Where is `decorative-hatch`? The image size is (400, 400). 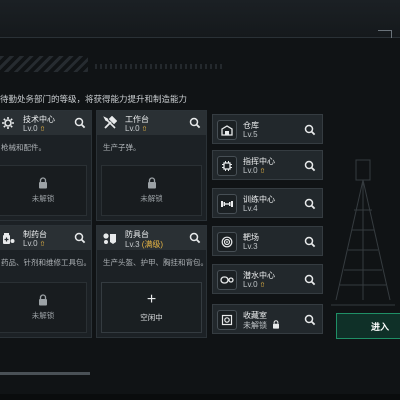 decorative-hatch is located at coordinates (44, 64).